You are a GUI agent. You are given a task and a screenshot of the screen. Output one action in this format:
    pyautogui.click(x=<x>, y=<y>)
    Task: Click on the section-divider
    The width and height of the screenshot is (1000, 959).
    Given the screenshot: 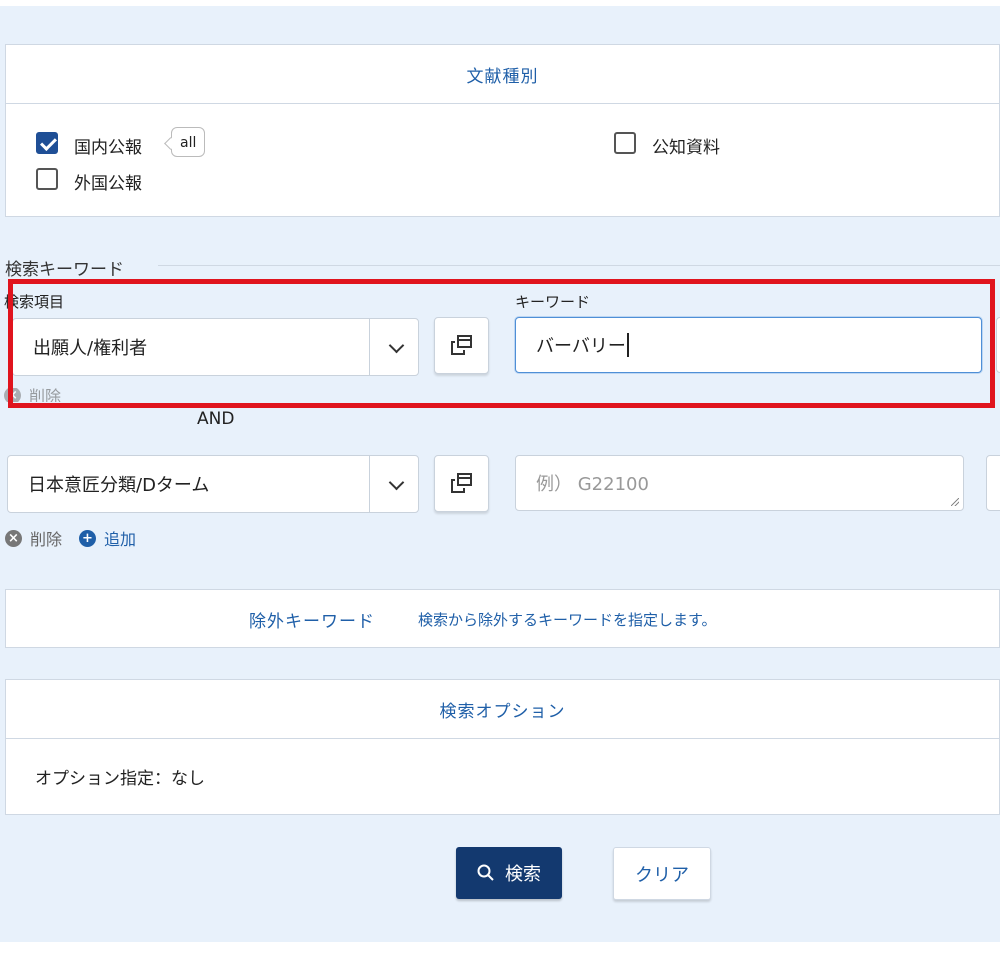 What is the action you would take?
    pyautogui.click(x=579, y=265)
    